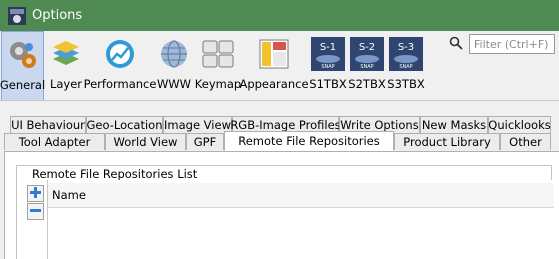 The height and width of the screenshot is (259, 559). I want to click on column-header-name: Name, so click(301, 195).